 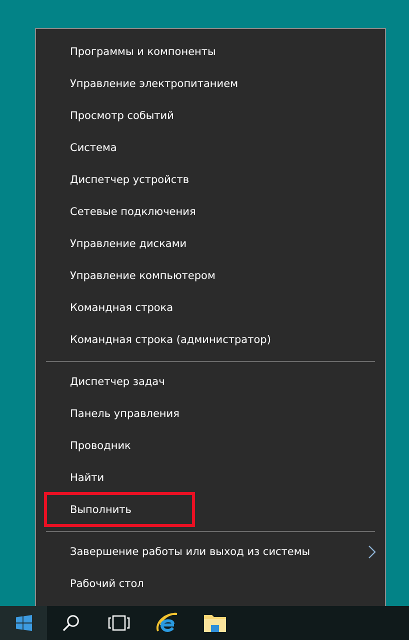 I want to click on browser-e-icon, so click(x=167, y=623).